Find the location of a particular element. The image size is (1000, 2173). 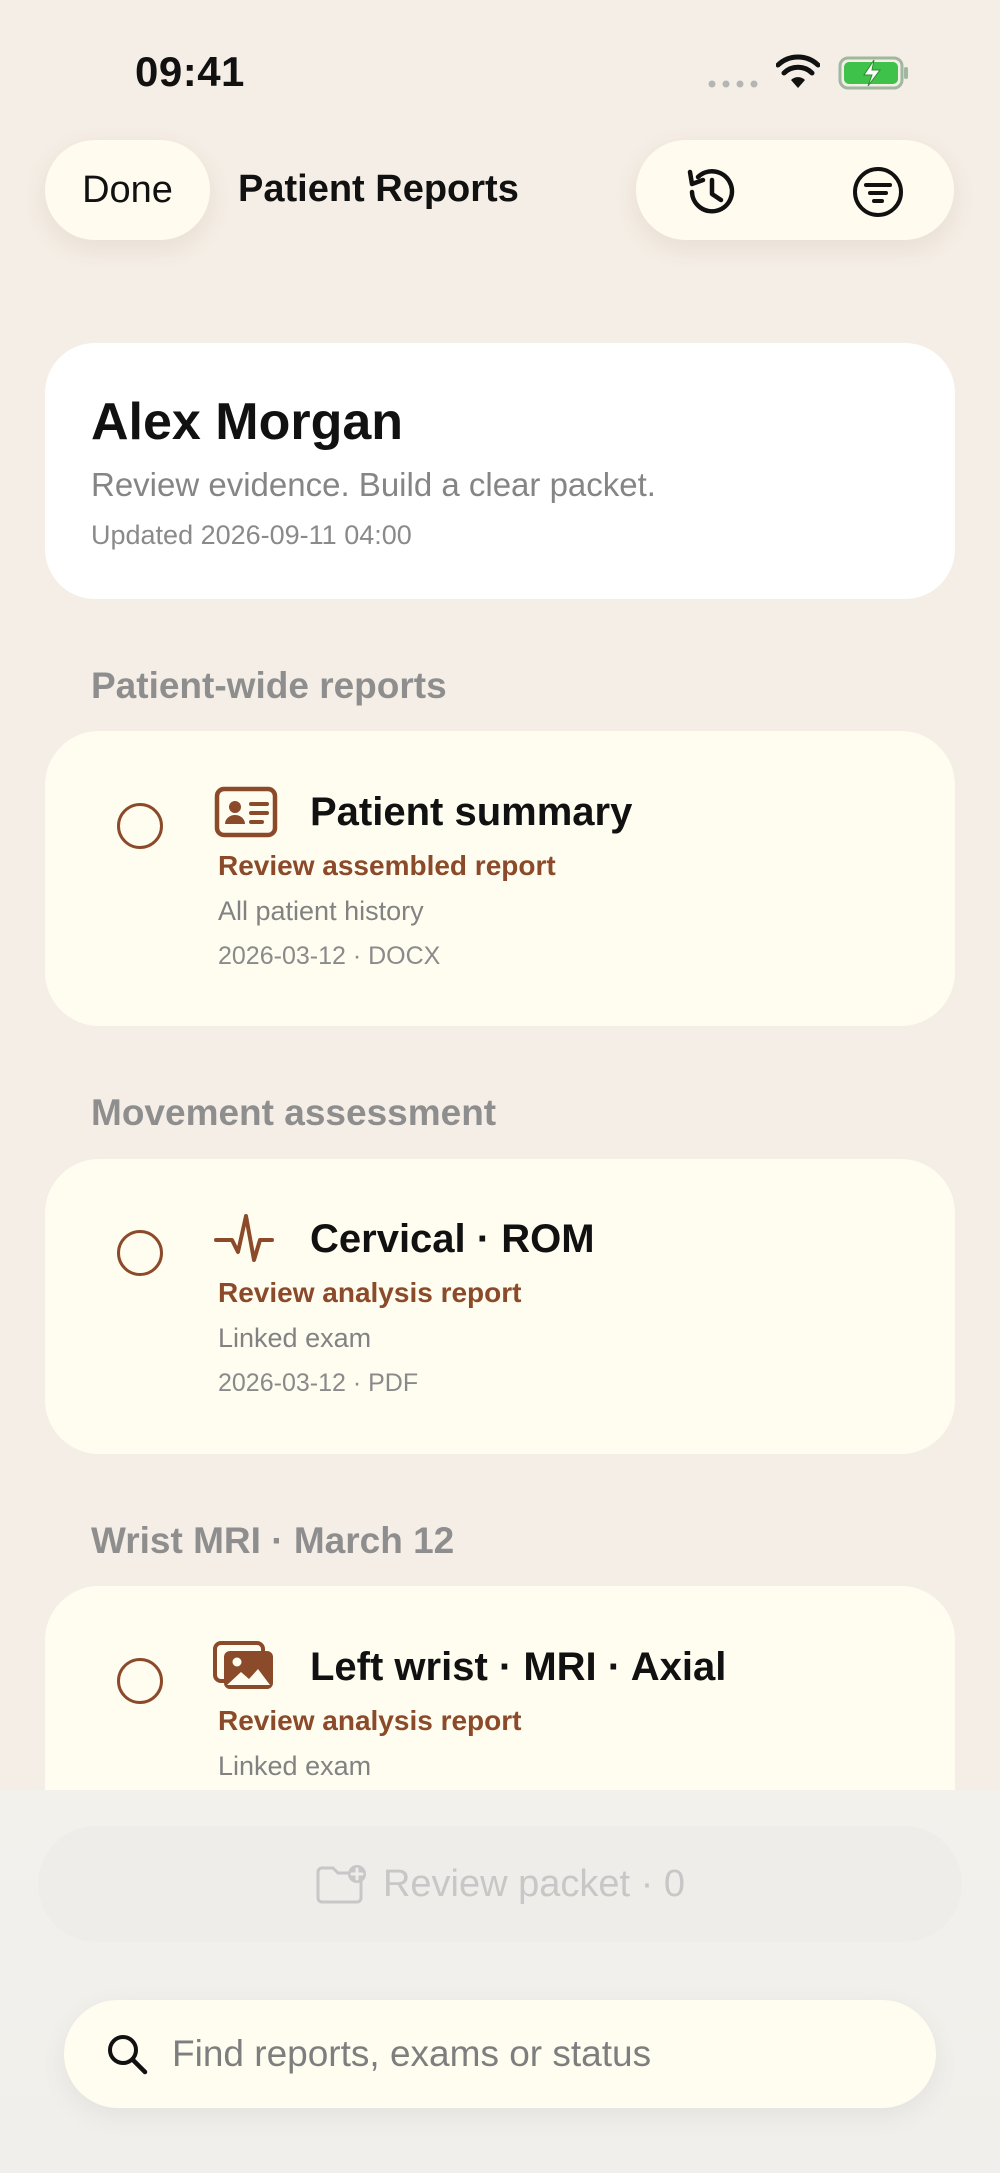

review-packet-button: Review packet · 0 is located at coordinates (500, 1884).